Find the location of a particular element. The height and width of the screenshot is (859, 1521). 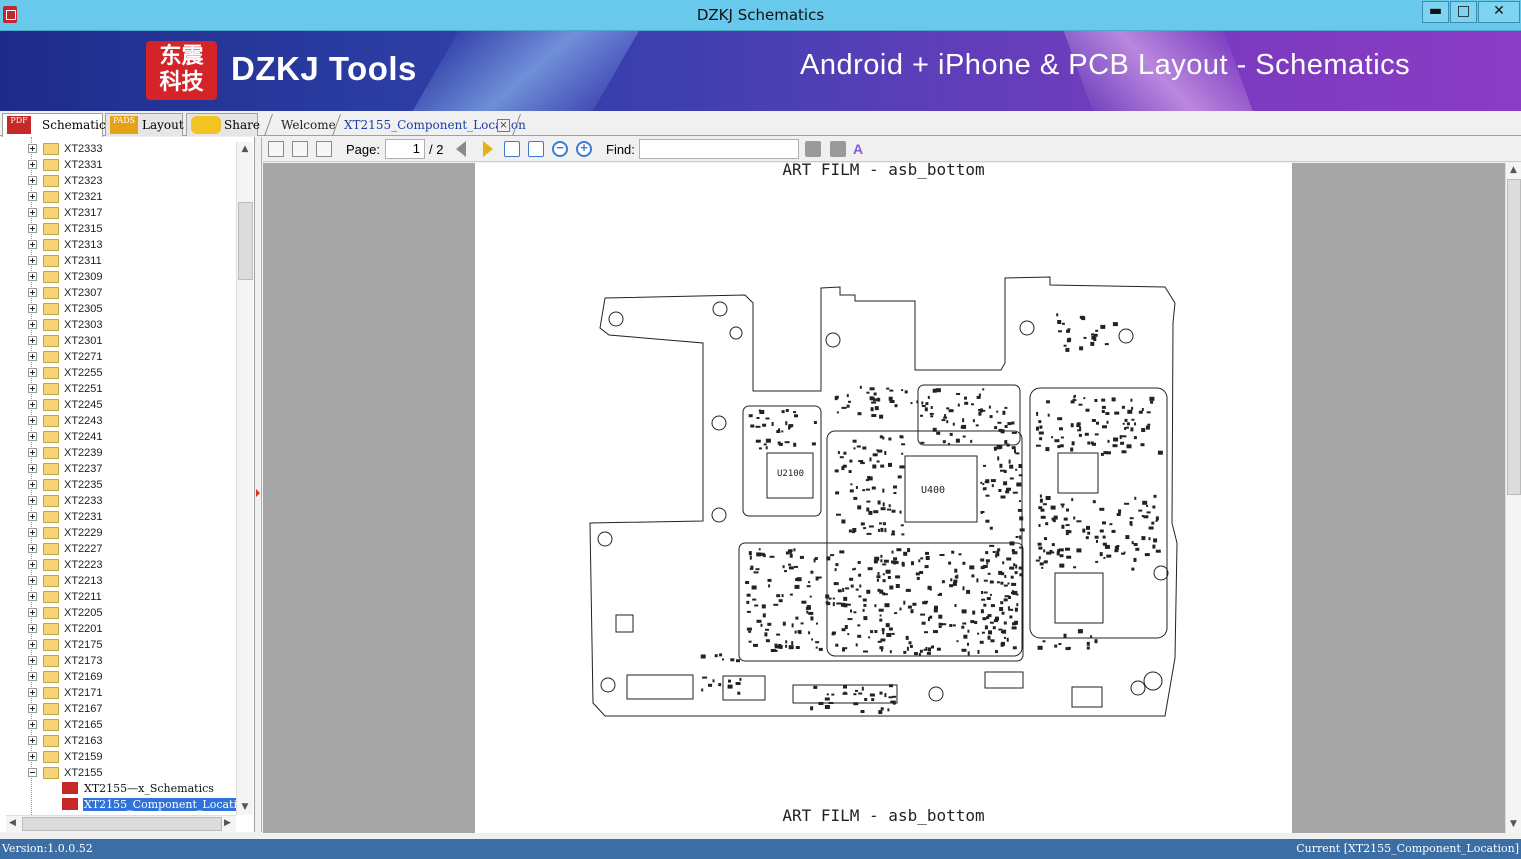

open-document-icon is located at coordinates (276, 149).